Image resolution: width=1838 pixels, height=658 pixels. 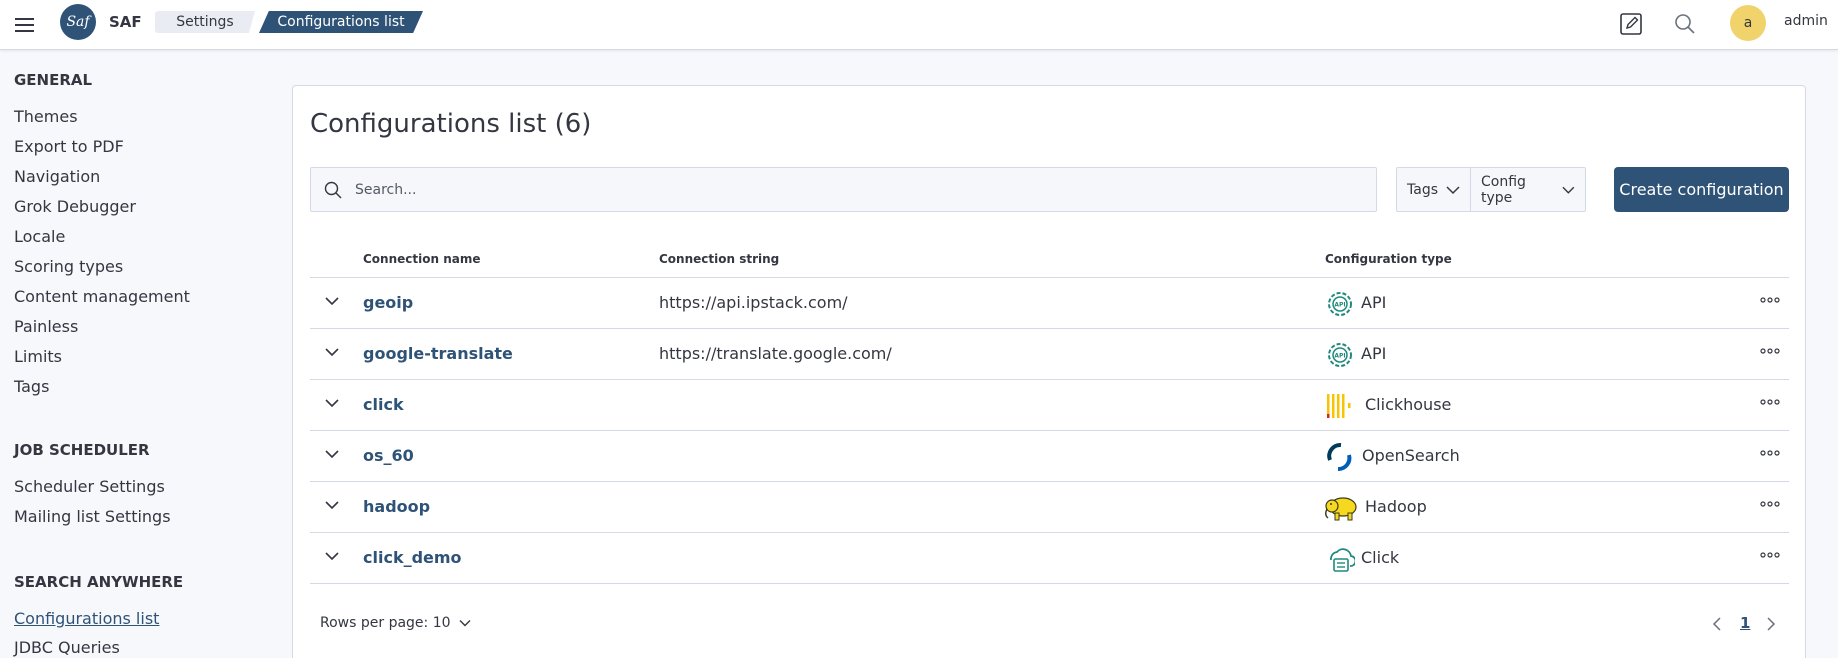 I want to click on search-box, so click(x=843, y=189).